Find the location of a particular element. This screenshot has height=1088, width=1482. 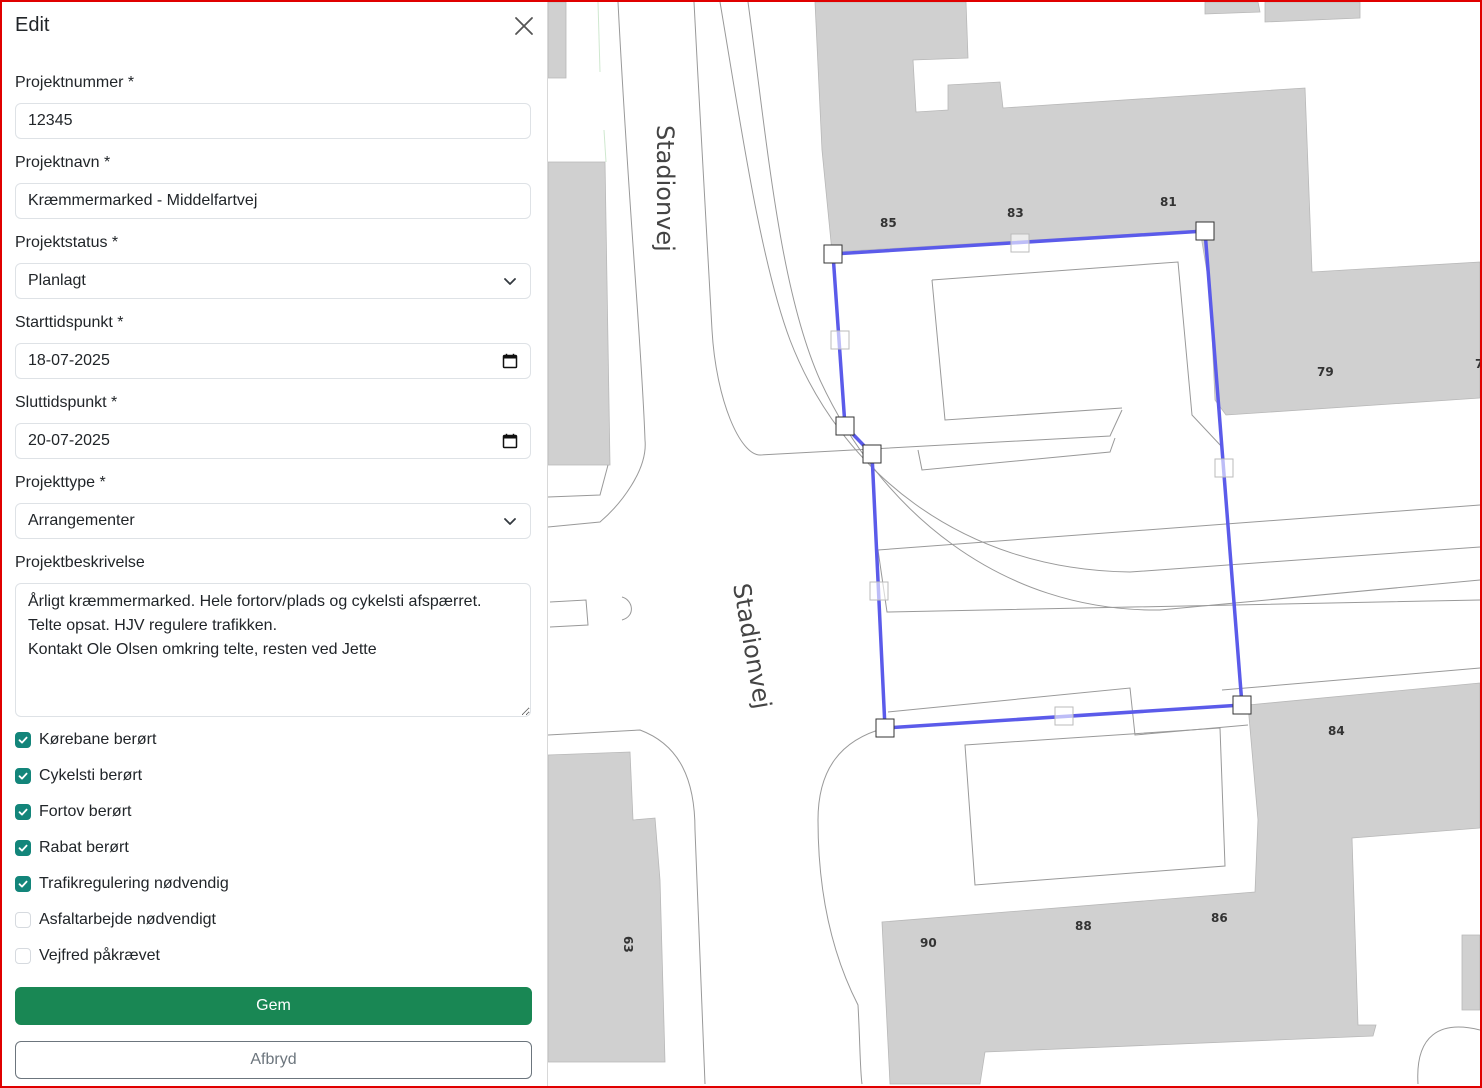

house-number: 79 is located at coordinates (1325, 372).